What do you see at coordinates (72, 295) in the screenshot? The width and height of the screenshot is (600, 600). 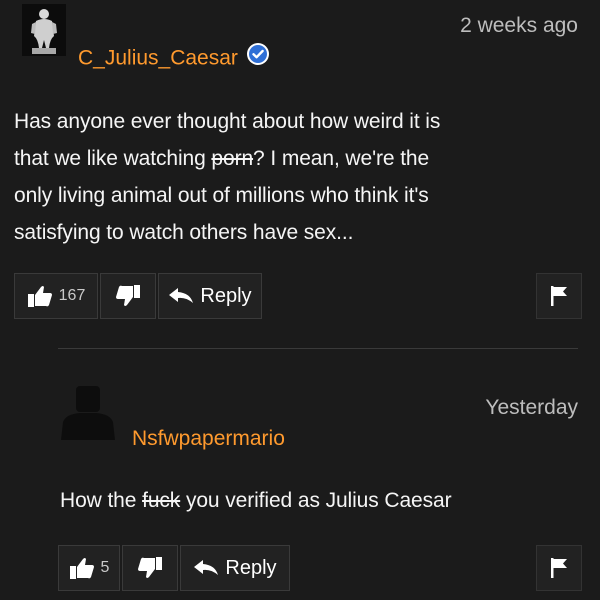 I see `like-count: 167` at bounding box center [72, 295].